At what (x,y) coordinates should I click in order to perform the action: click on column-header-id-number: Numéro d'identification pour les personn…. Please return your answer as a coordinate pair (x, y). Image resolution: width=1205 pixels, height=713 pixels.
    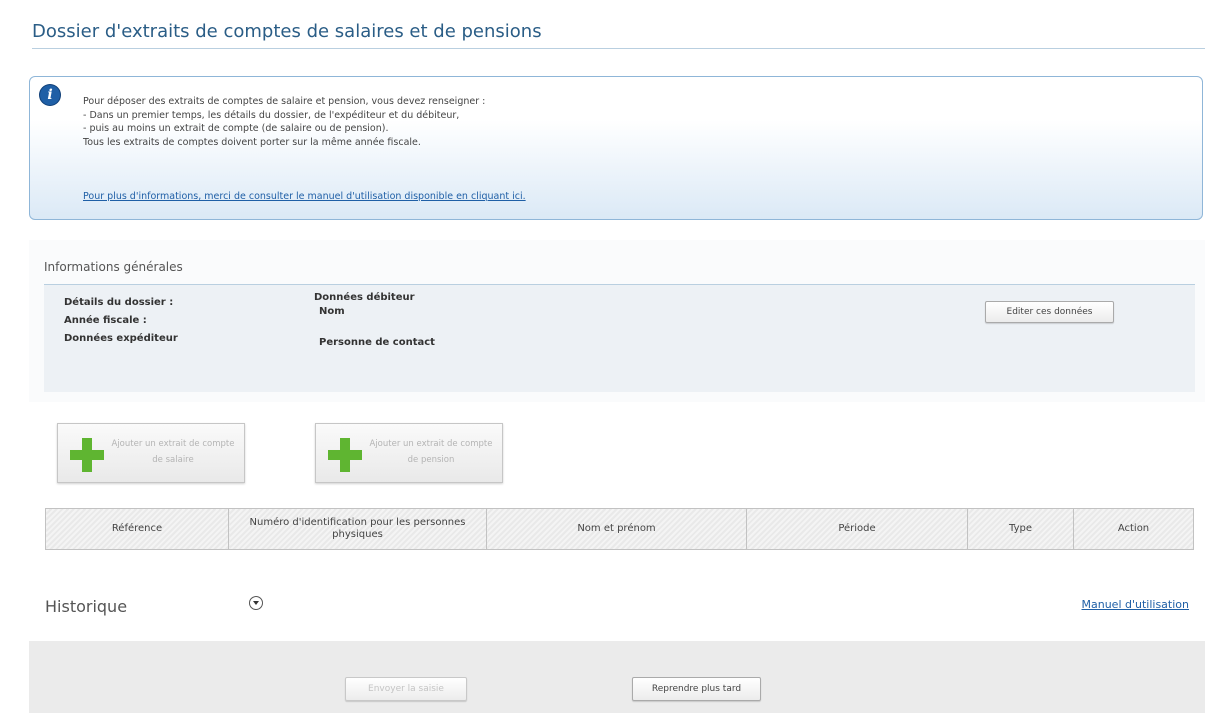
    Looking at the image, I should click on (357, 529).